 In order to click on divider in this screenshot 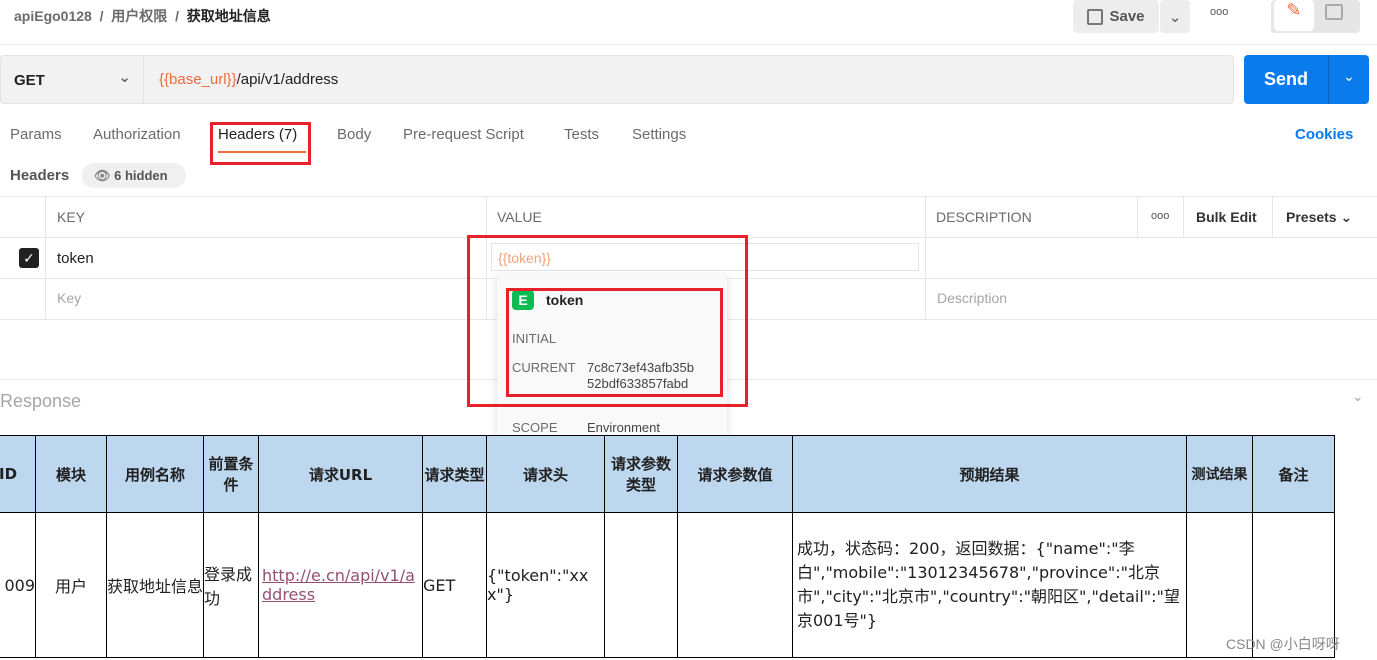, I will do `click(688, 44)`.